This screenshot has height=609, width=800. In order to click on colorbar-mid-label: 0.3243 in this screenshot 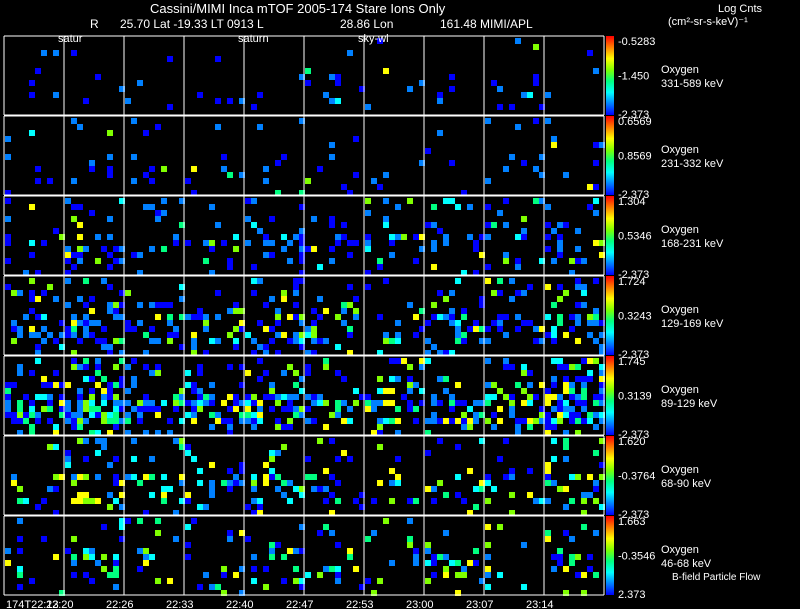, I will do `click(635, 317)`.